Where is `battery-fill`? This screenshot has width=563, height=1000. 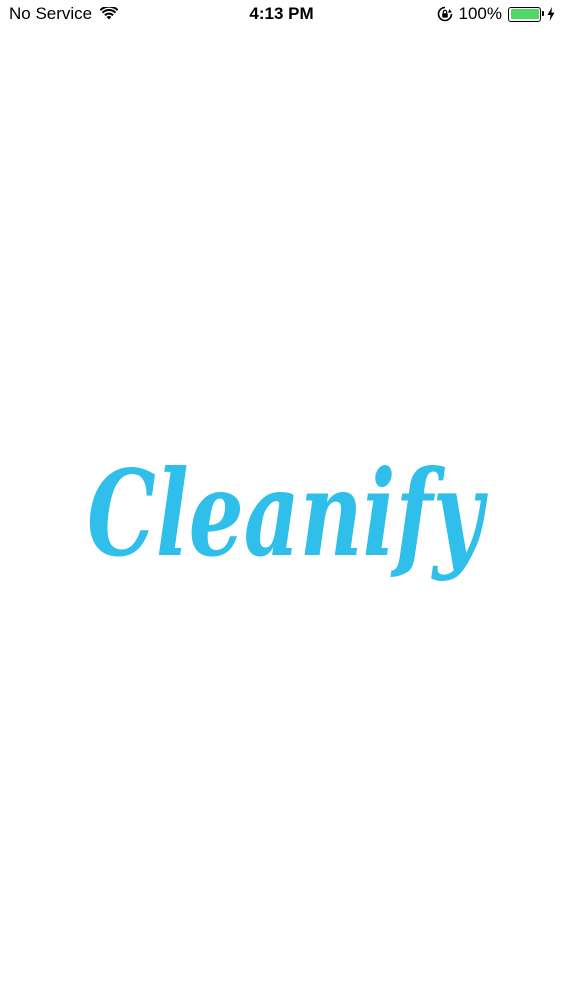
battery-fill is located at coordinates (524, 14).